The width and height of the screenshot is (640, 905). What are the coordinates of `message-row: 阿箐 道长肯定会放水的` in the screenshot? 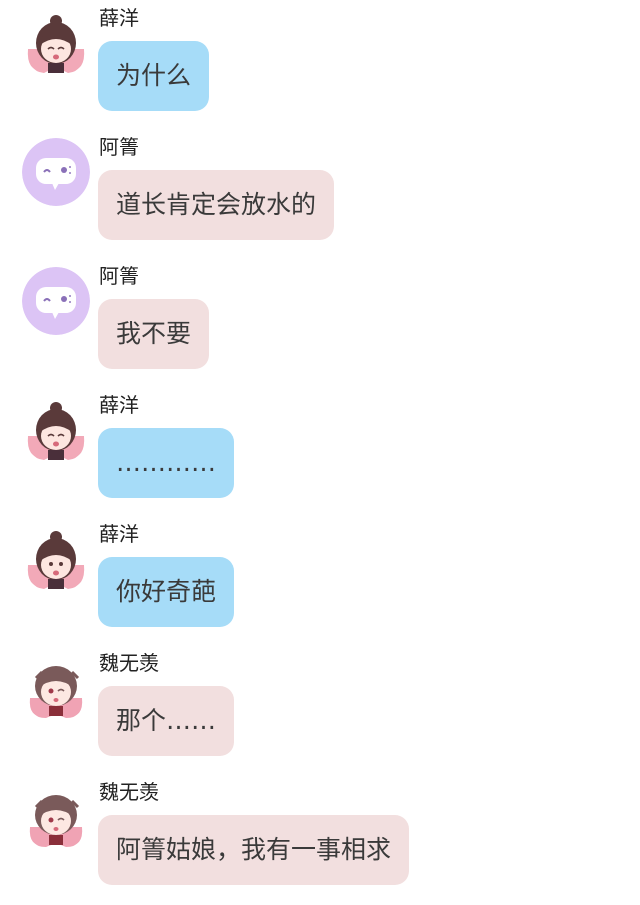 It's located at (320, 194).